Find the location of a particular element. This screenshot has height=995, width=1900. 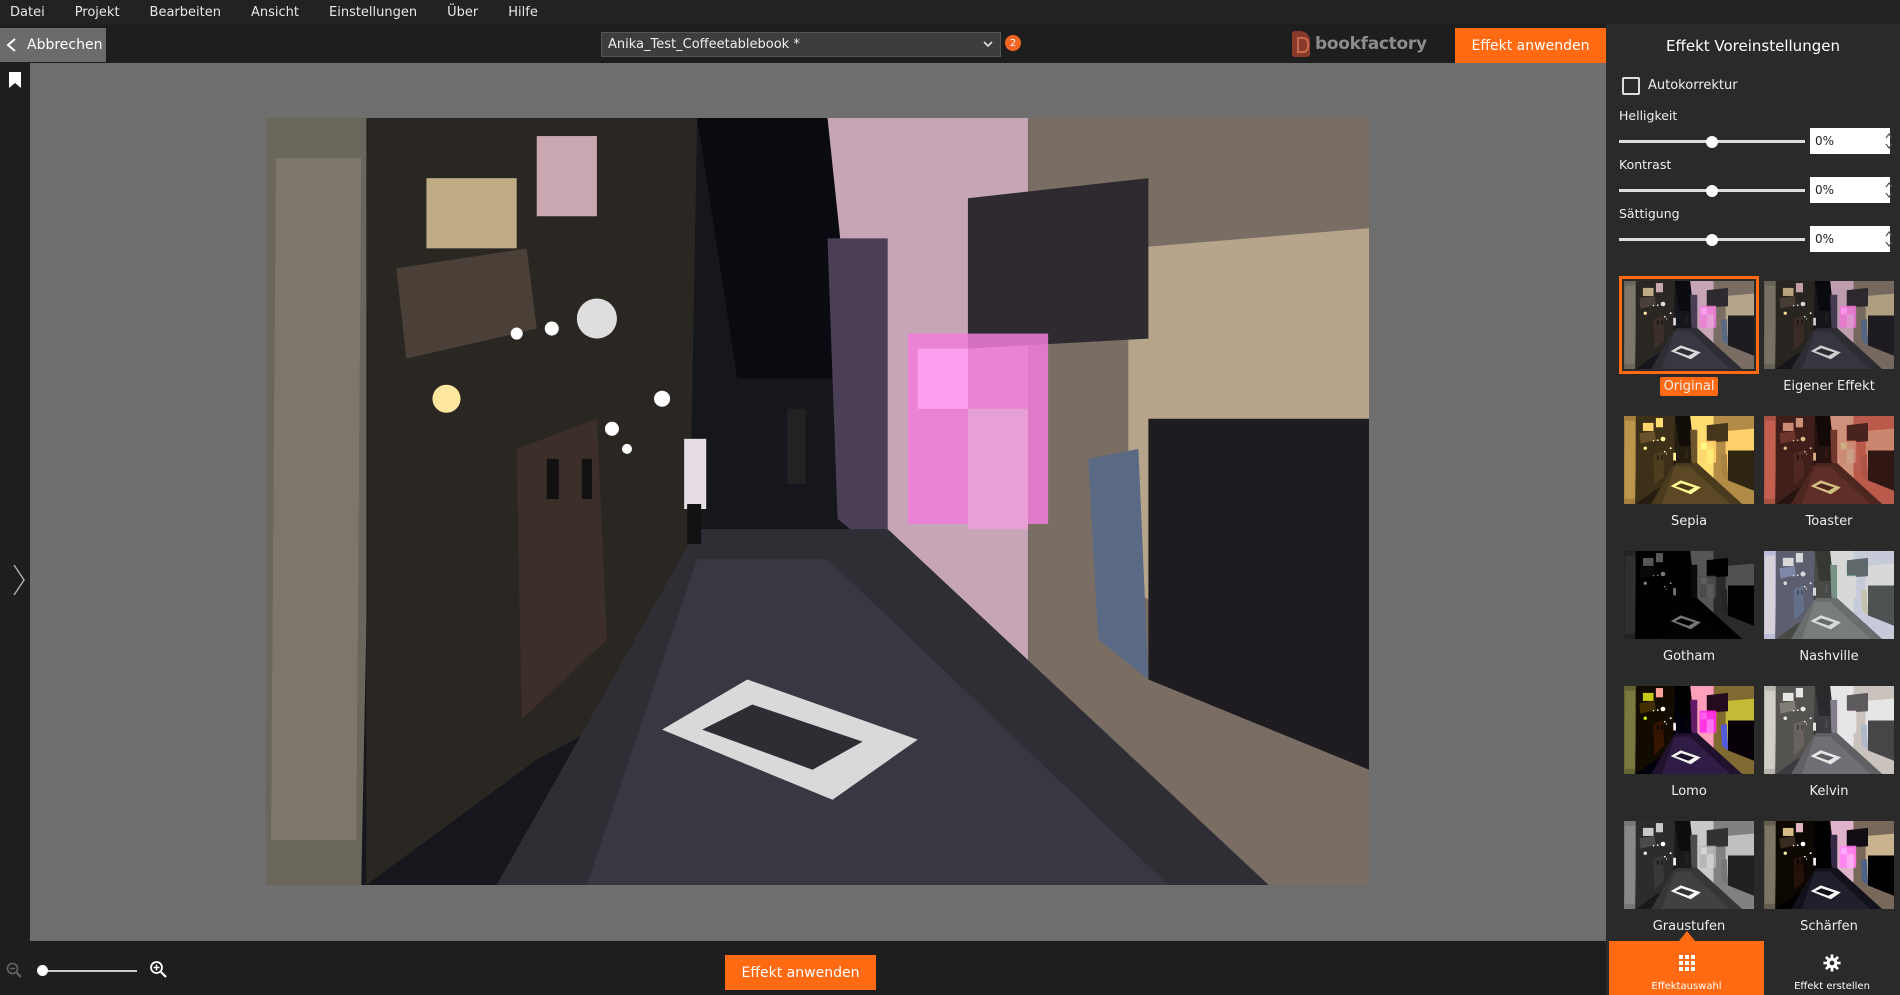

saturation-input: 0% is located at coordinates (1851, 239).